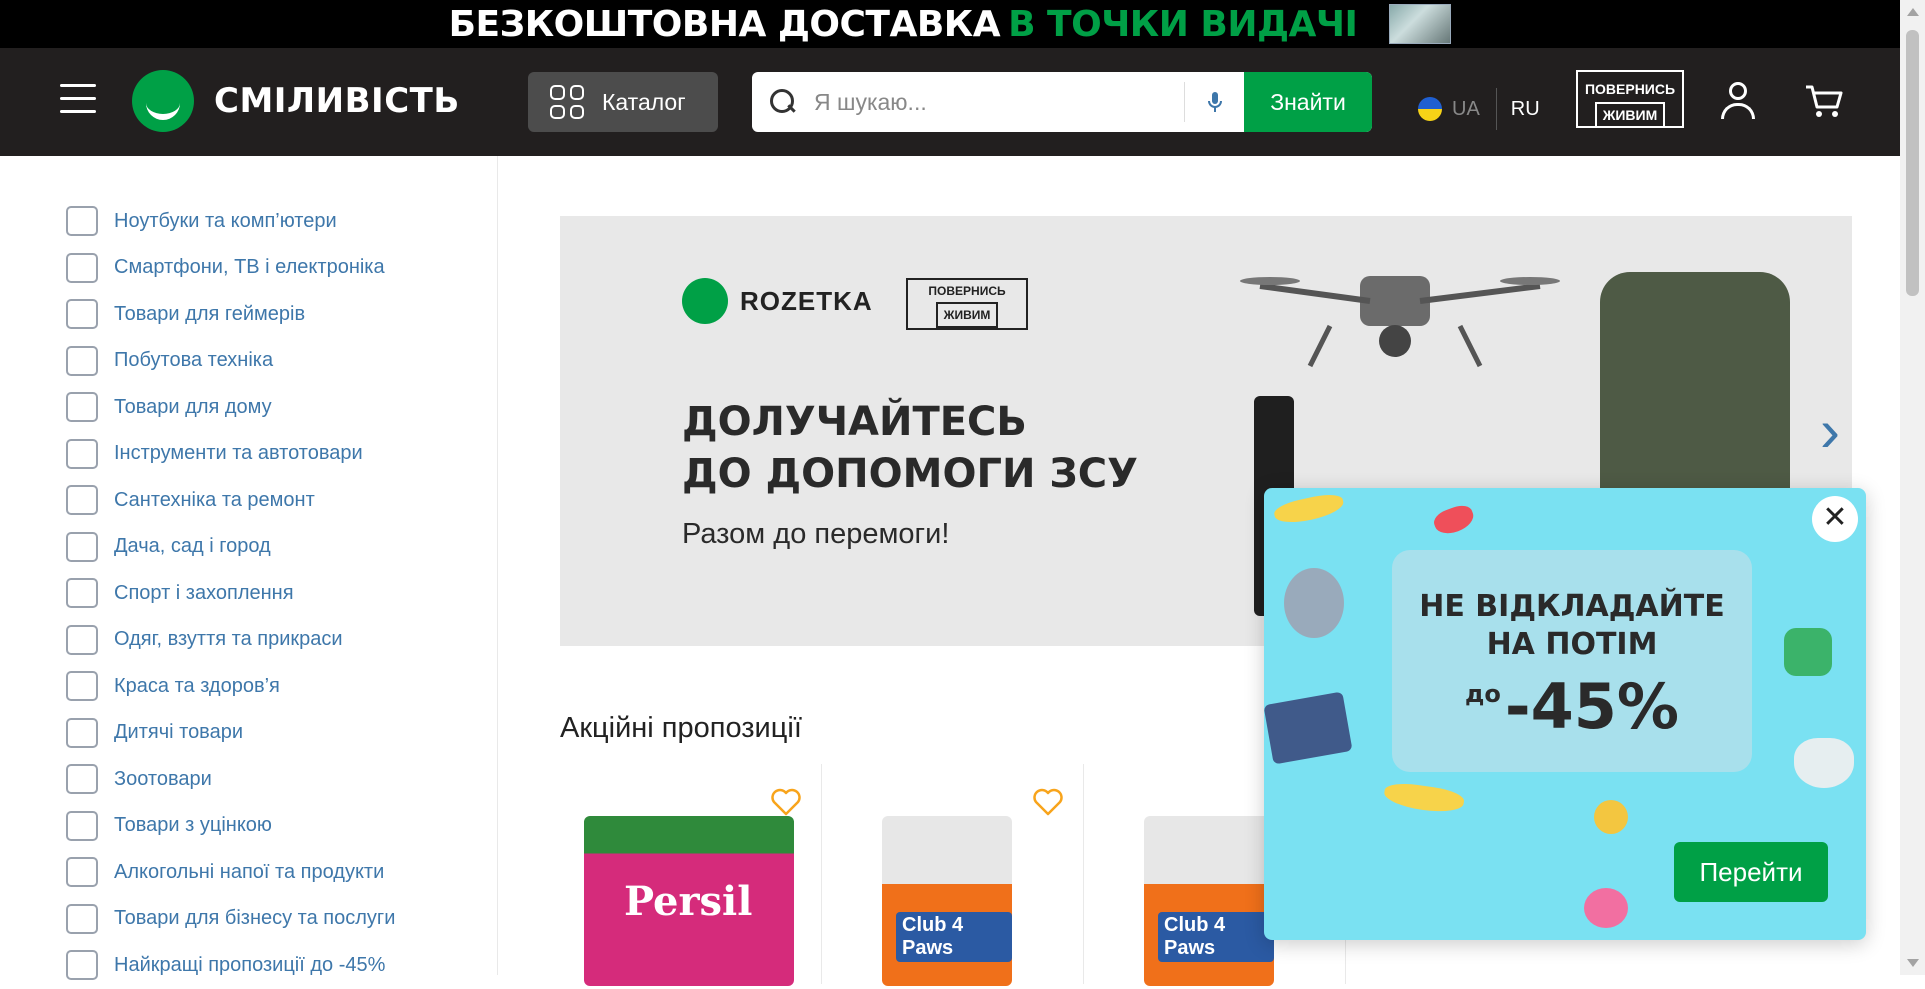  Describe the element at coordinates (337, 101) in the screenshot. I see `logo-text: СМІЛИВІСТЬ` at that location.